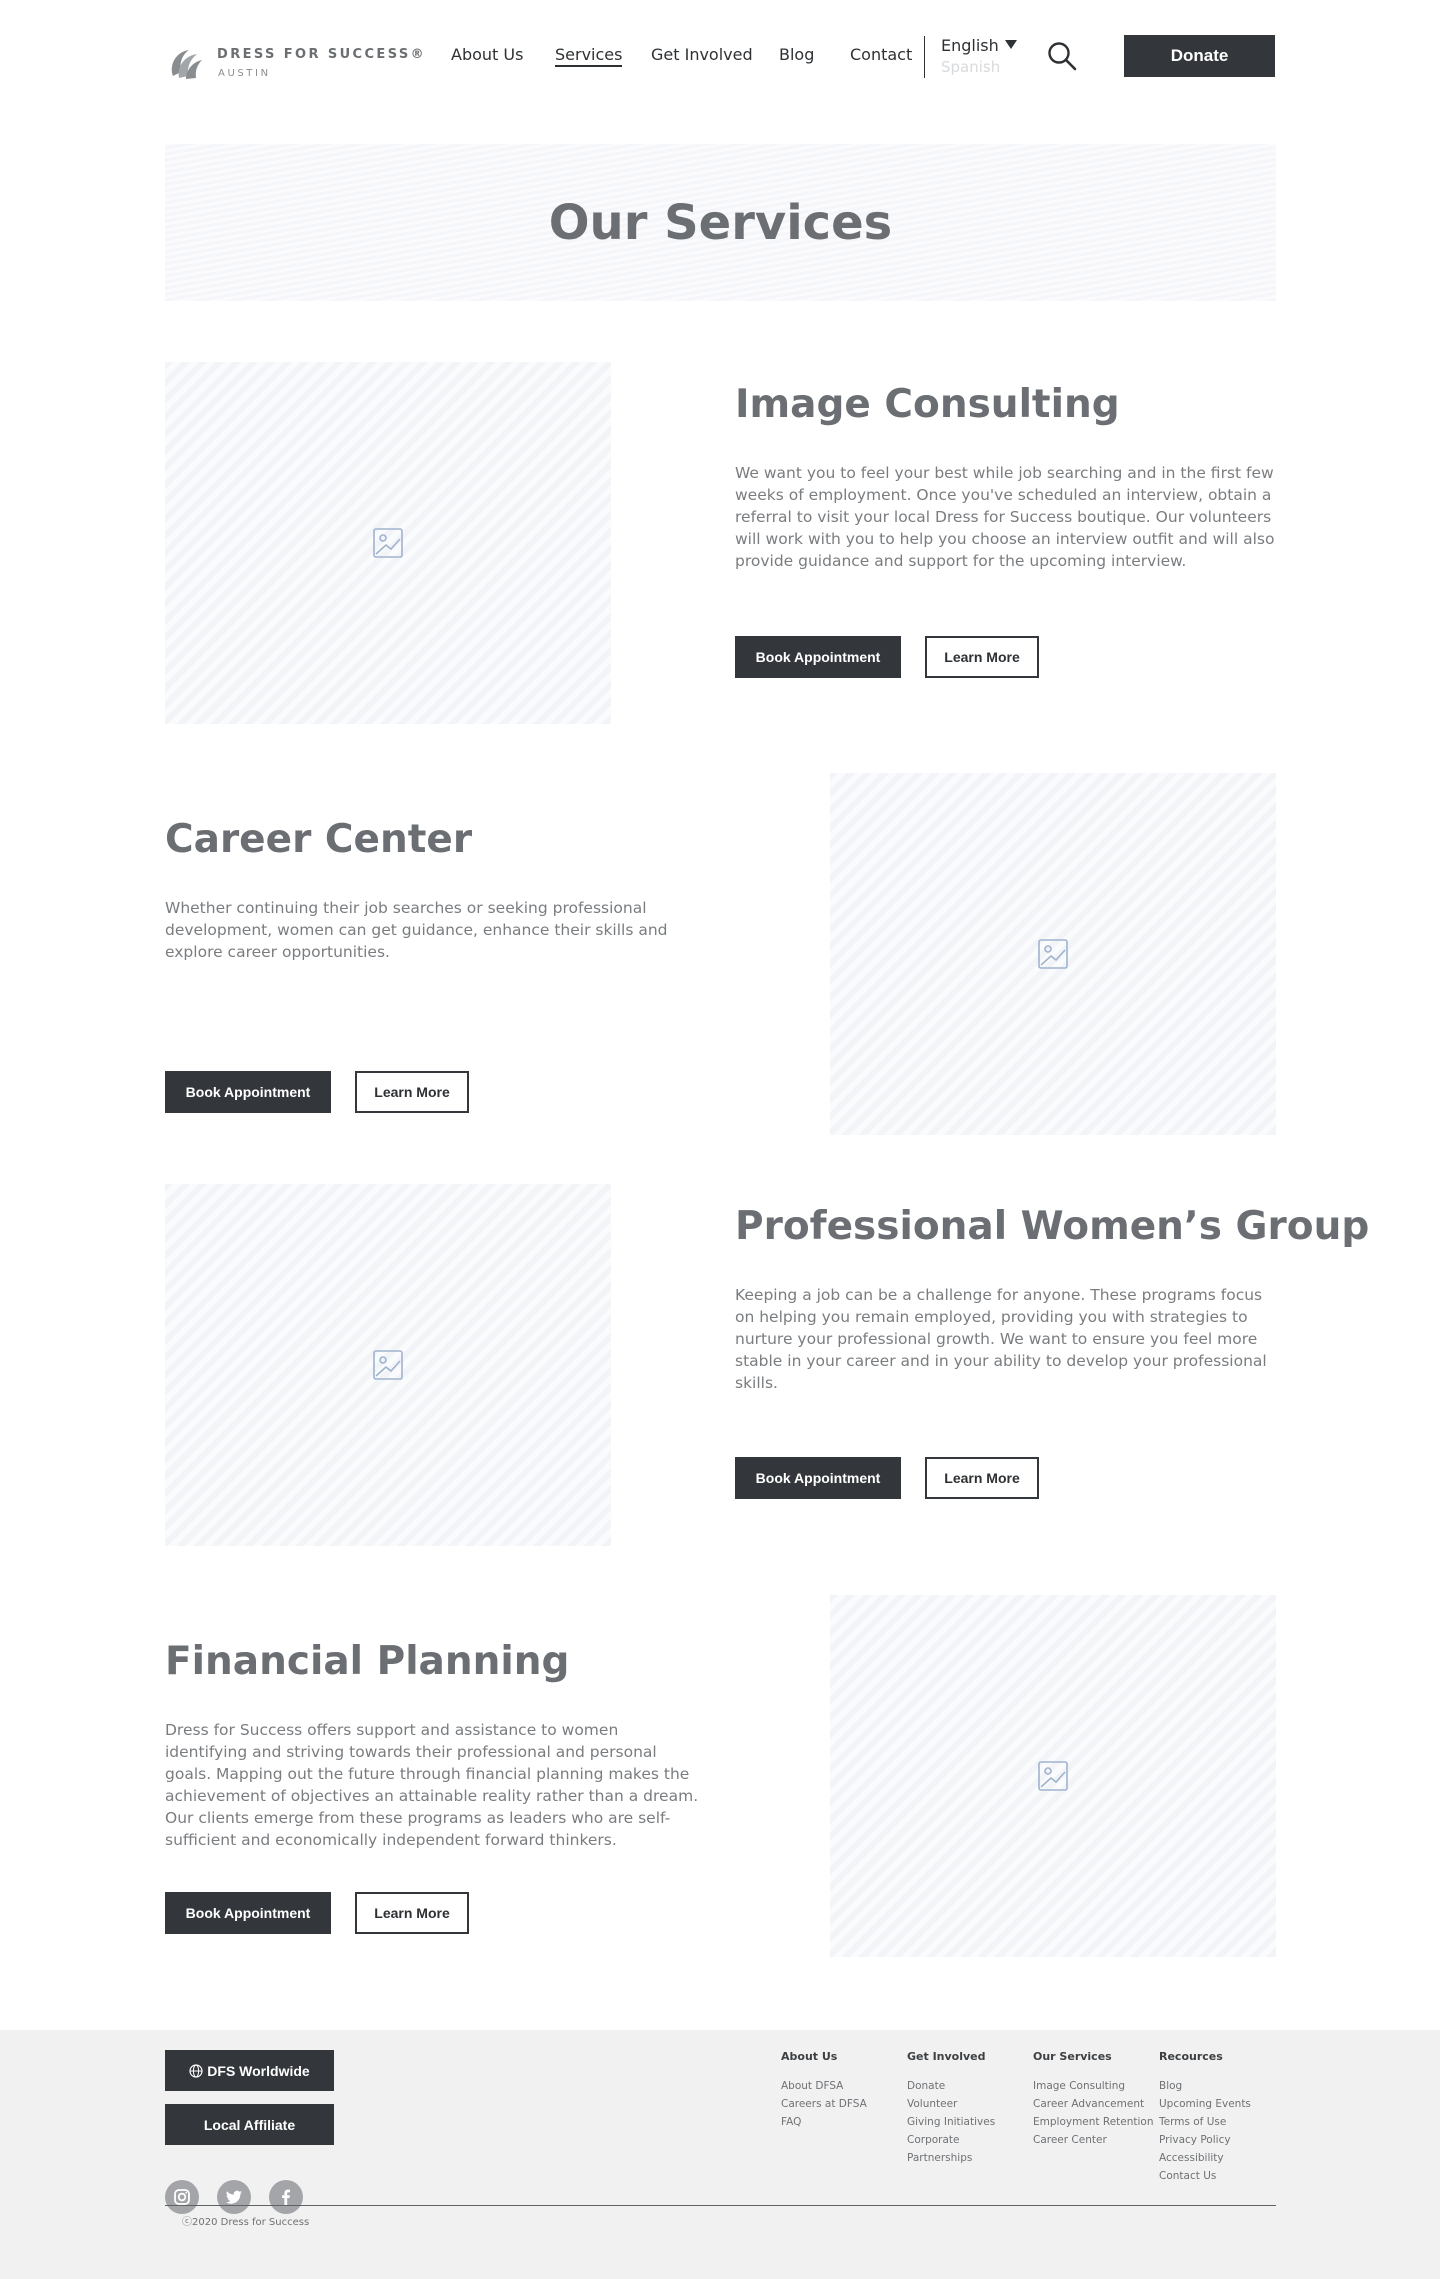  Describe the element at coordinates (1062, 56) in the screenshot. I see `search-icon` at that location.